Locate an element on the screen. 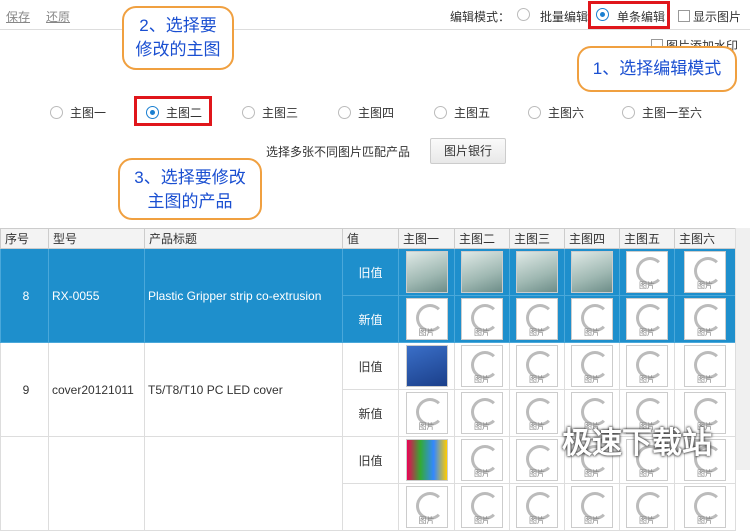 The image size is (750, 531). save-link: 保存 is located at coordinates (18, 16).